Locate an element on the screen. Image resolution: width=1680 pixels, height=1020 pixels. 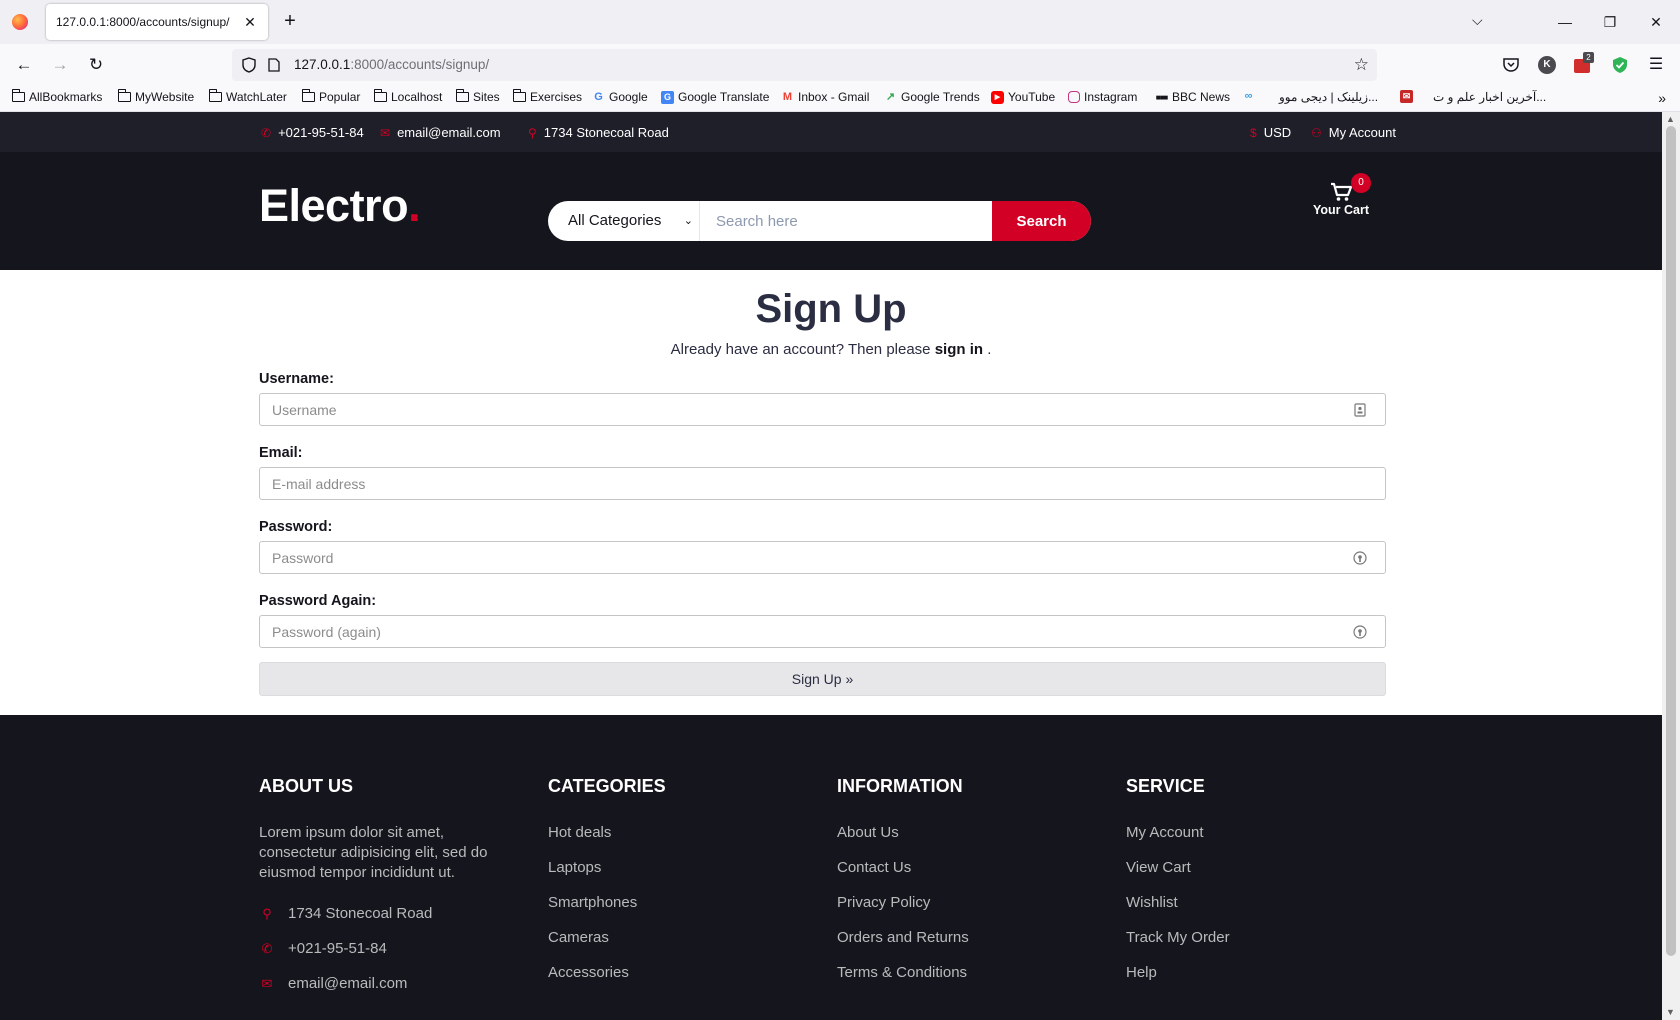
pocket-icon is located at coordinates (1511, 65).